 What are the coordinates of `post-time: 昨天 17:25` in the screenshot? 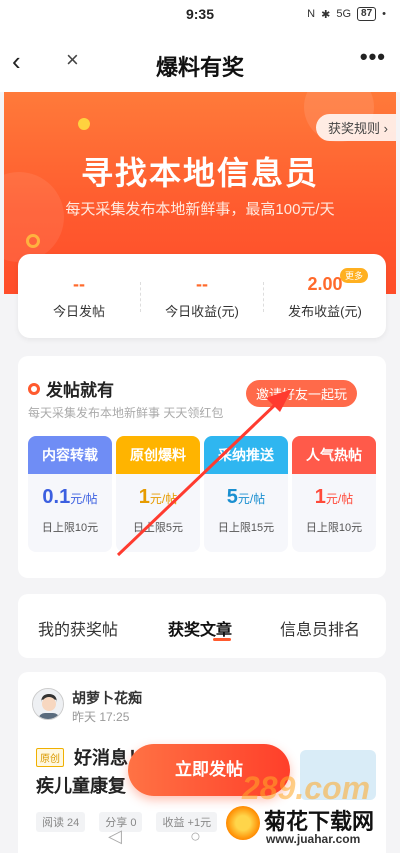 It's located at (101, 717).